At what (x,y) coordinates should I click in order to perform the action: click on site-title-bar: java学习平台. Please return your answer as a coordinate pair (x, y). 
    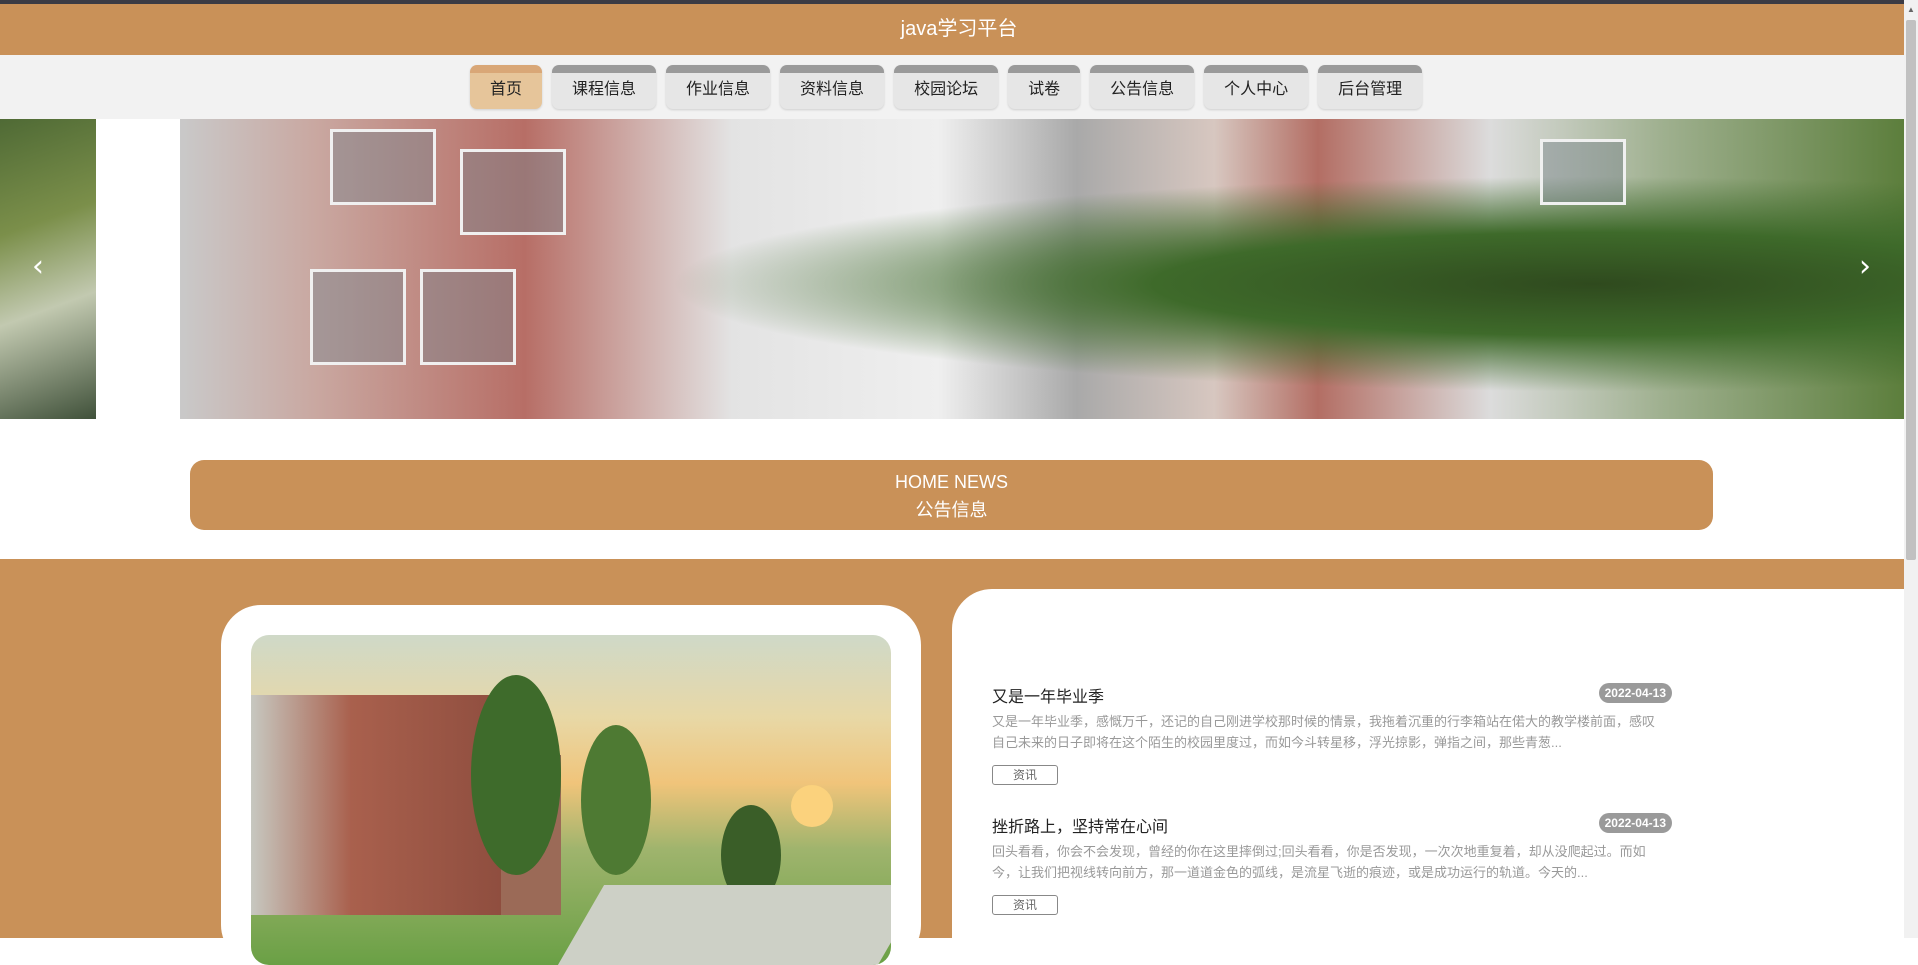
    Looking at the image, I should click on (959, 29).